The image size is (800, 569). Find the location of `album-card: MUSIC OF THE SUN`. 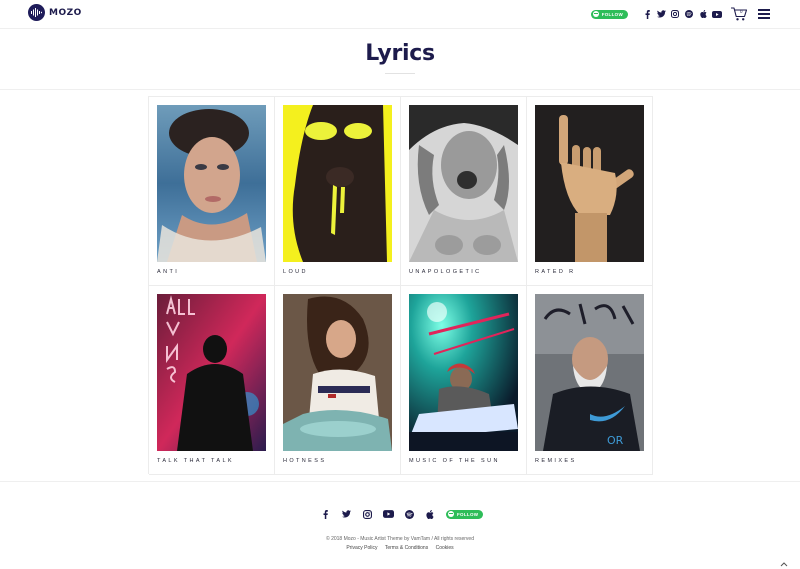

album-card: MUSIC OF THE SUN is located at coordinates (464, 380).